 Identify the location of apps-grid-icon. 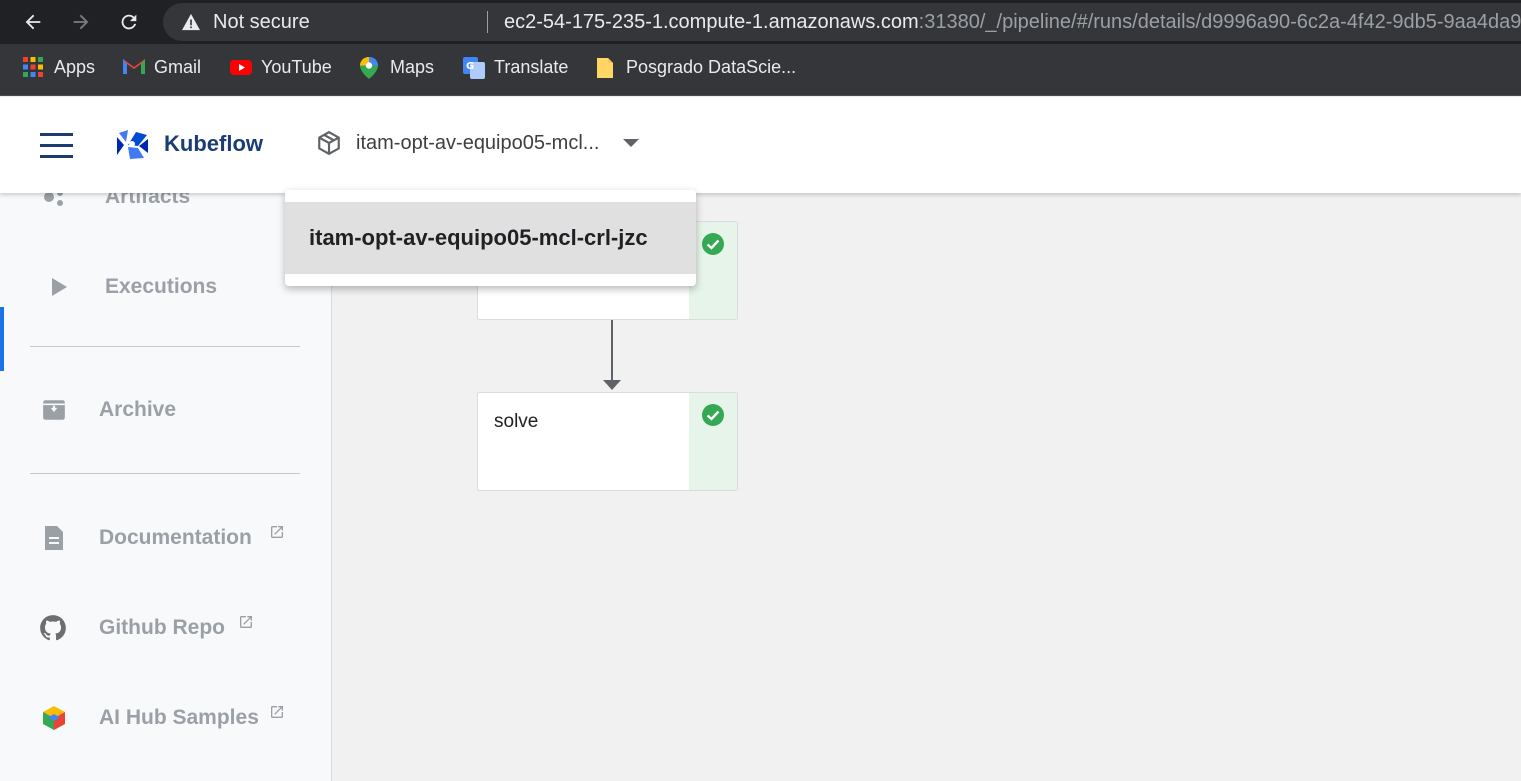
(33, 67).